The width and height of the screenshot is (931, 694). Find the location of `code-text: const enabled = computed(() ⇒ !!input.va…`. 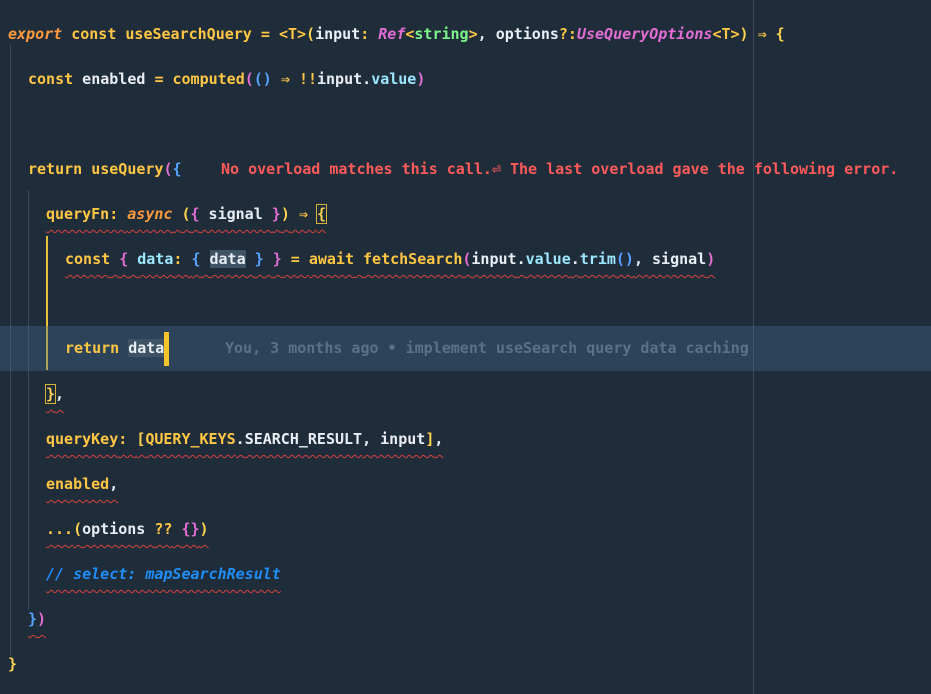

code-text: const enabled = computed(() ⇒ !!input.va… is located at coordinates (226, 79).